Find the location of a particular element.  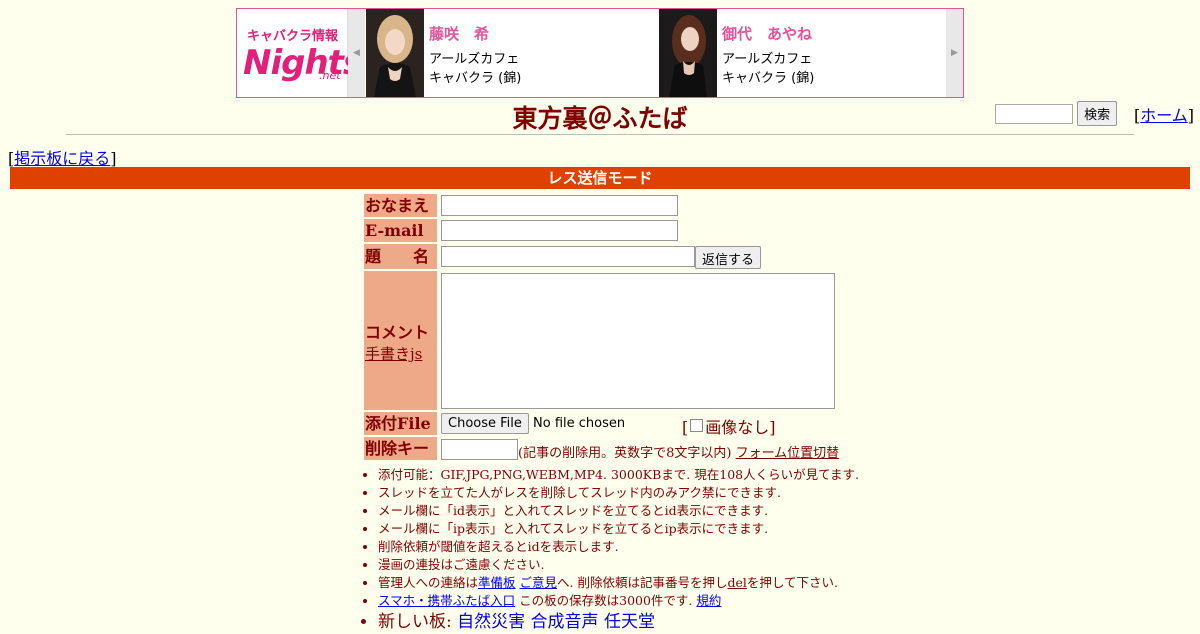

file-label: 添付File is located at coordinates (400, 423).